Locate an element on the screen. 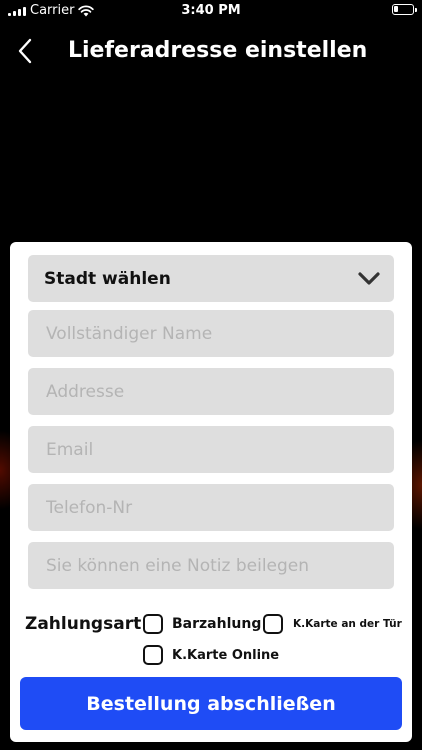 The height and width of the screenshot is (750, 422). city-select-value: Stadt wählen is located at coordinates (107, 278).